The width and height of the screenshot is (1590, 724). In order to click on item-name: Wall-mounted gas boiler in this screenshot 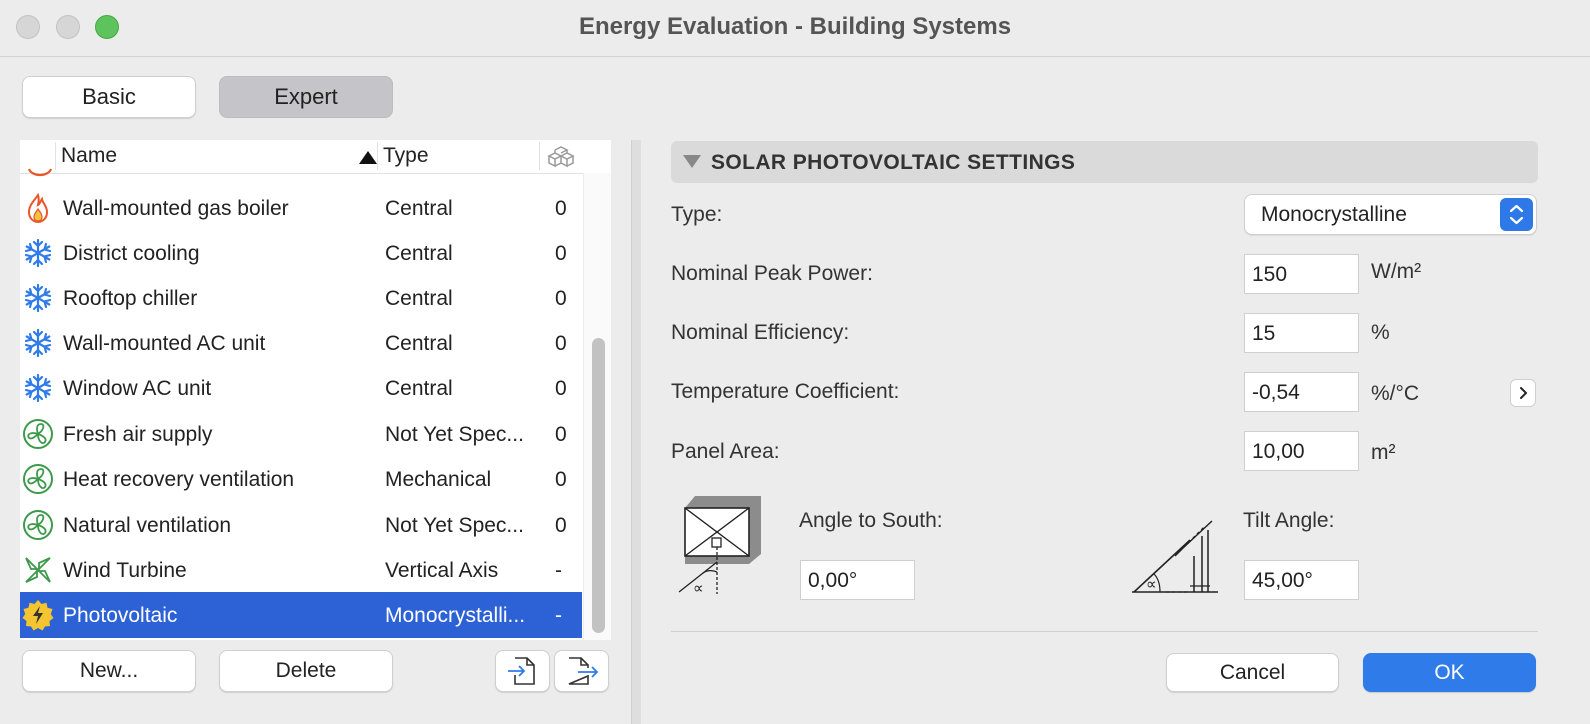, I will do `click(176, 208)`.